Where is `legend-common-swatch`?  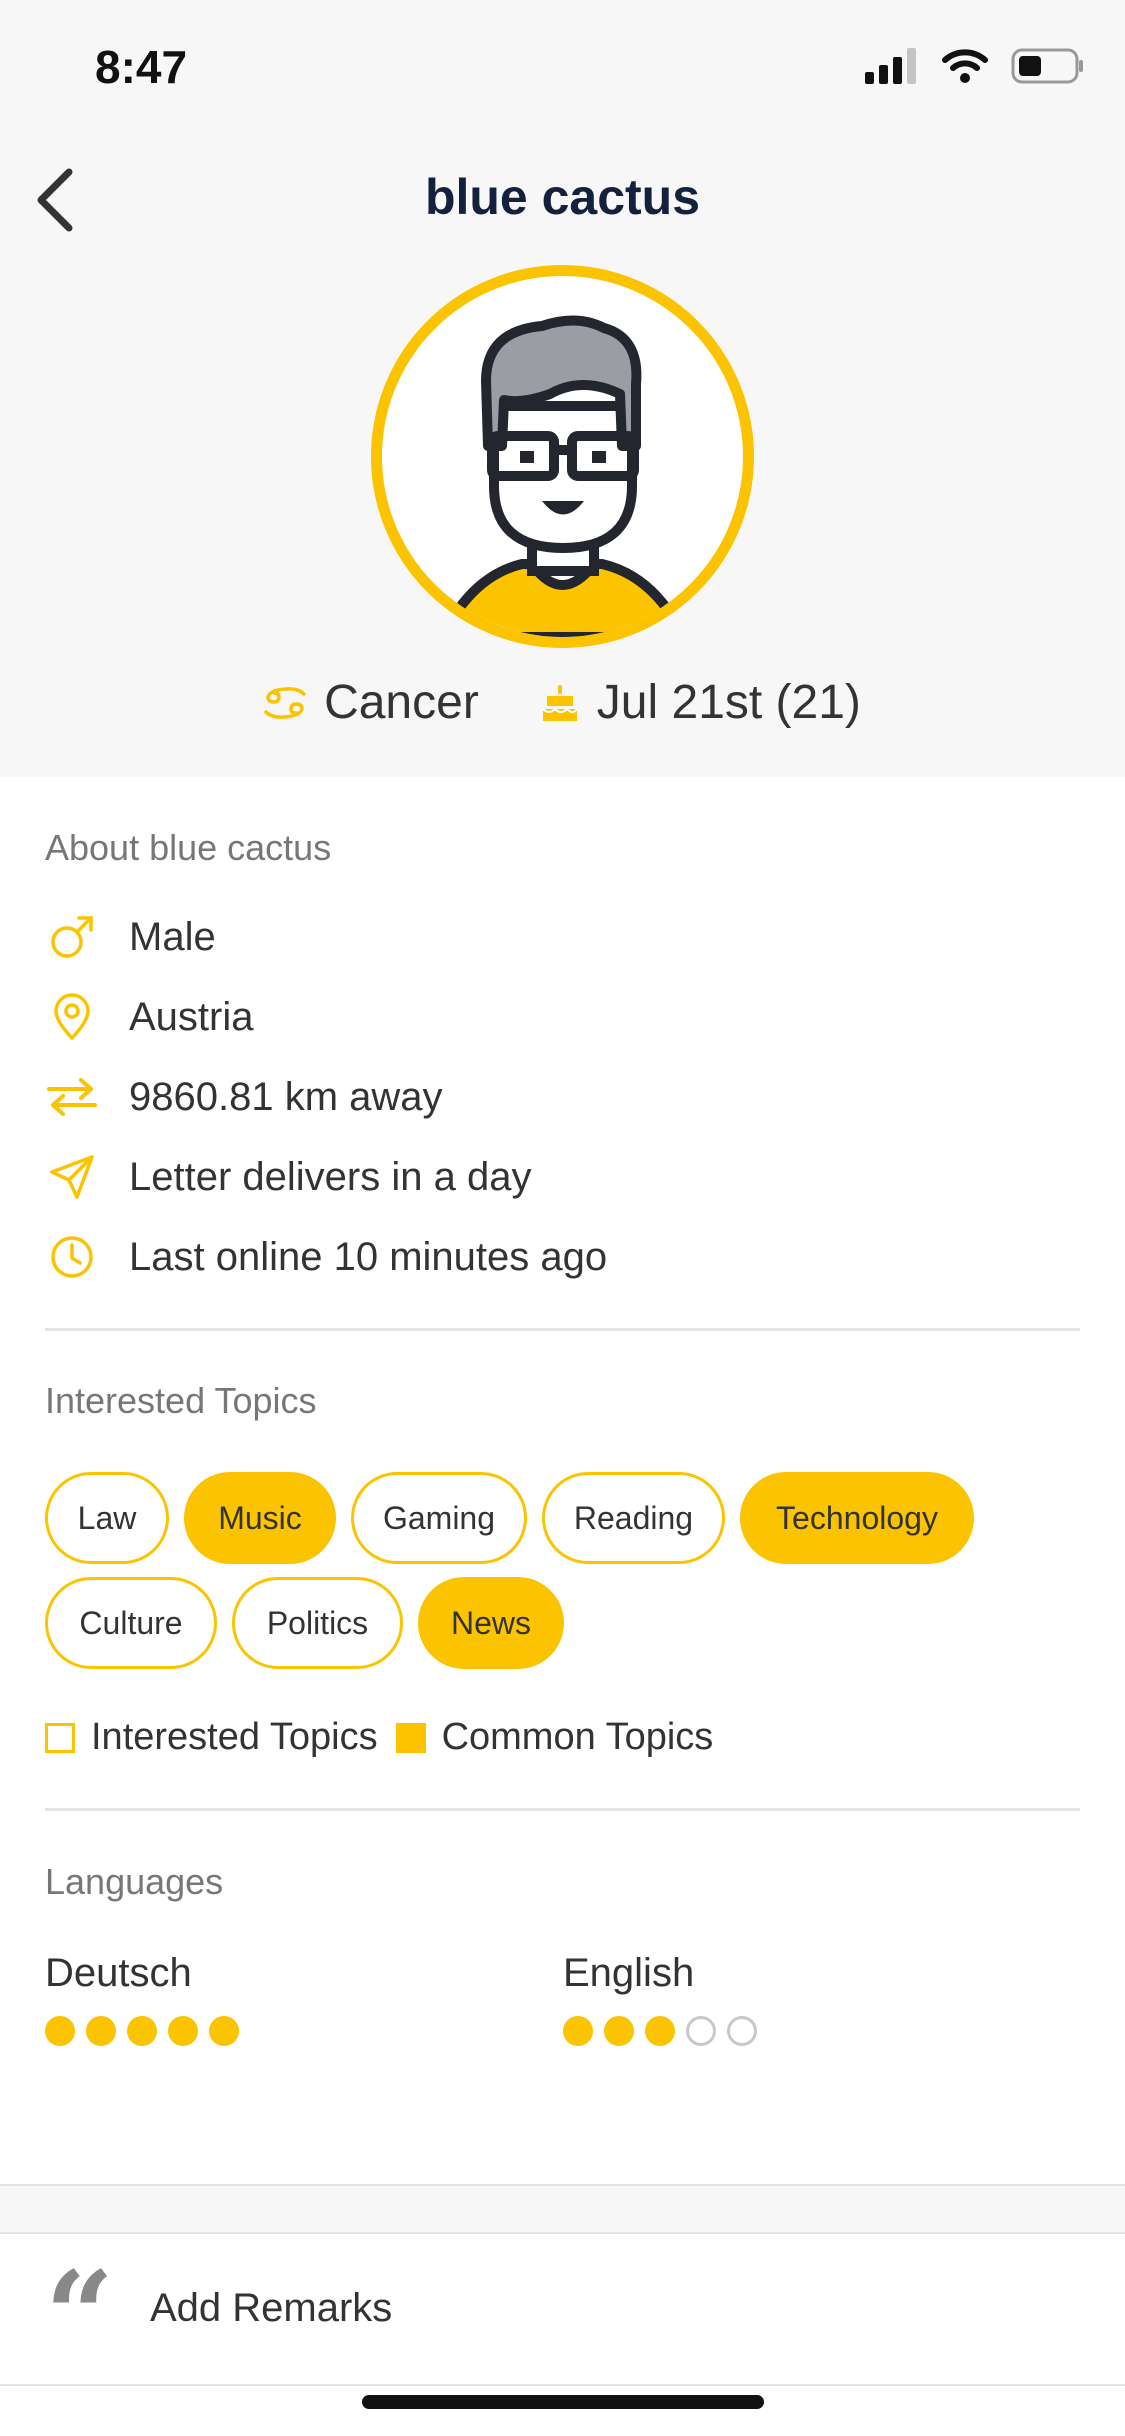
legend-common-swatch is located at coordinates (410, 1737).